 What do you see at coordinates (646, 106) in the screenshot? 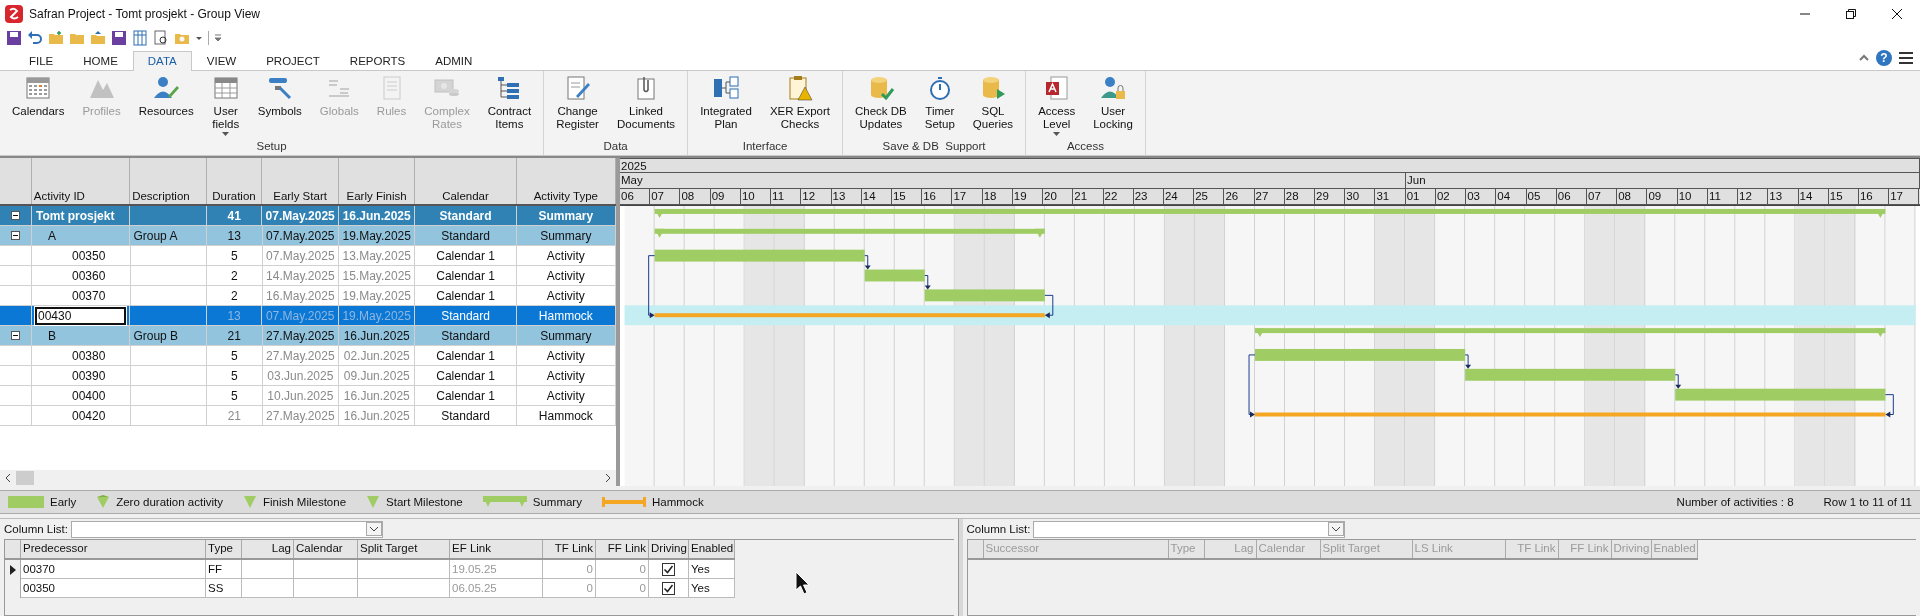
I see `ribbon-button: Linked Documents` at bounding box center [646, 106].